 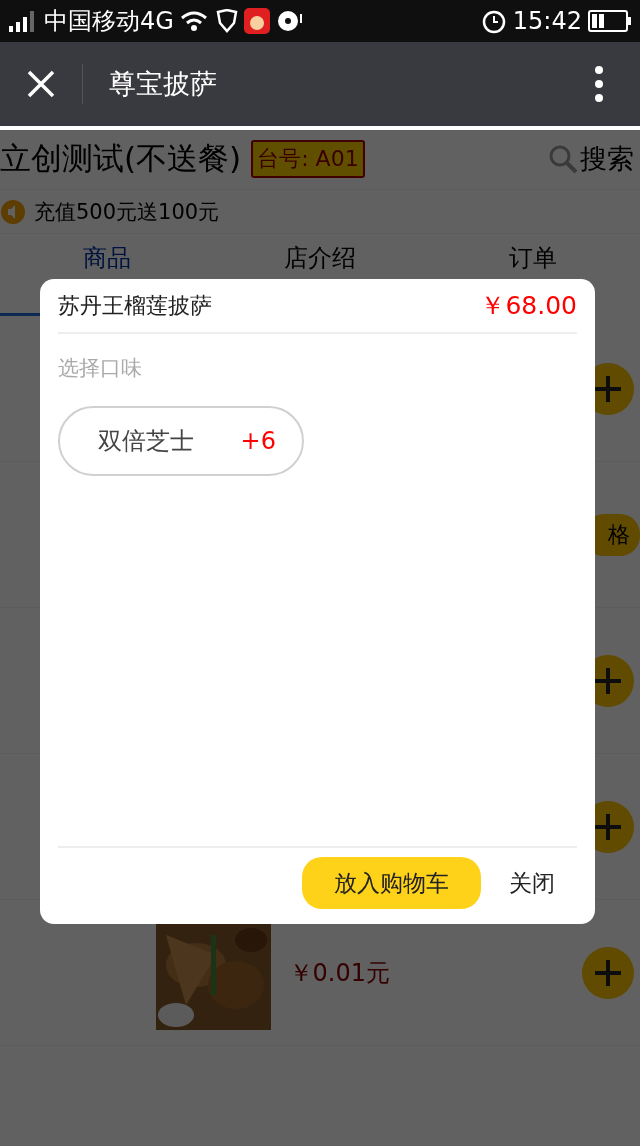 What do you see at coordinates (563, 158) in the screenshot?
I see `search-icon` at bounding box center [563, 158].